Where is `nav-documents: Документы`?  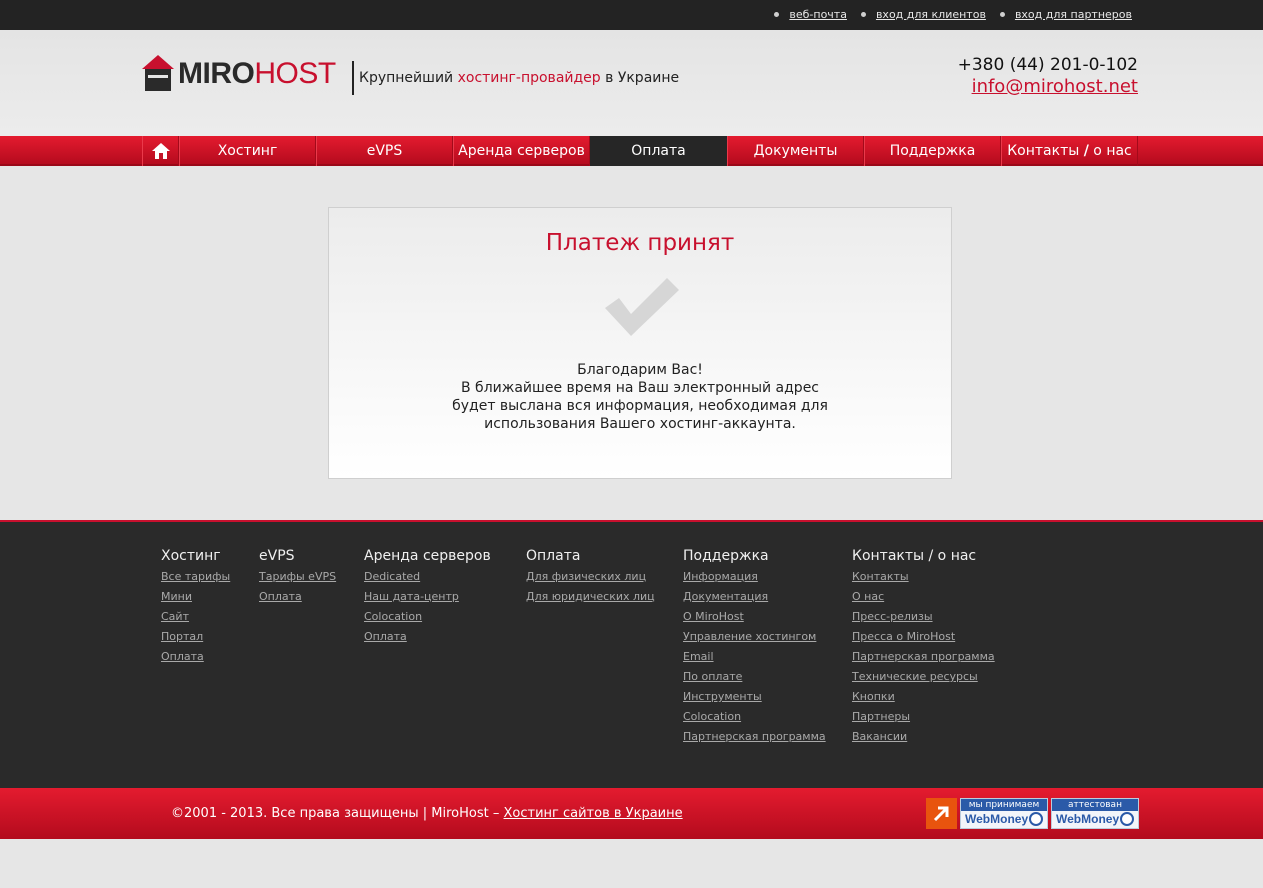
nav-documents: Документы is located at coordinates (795, 151).